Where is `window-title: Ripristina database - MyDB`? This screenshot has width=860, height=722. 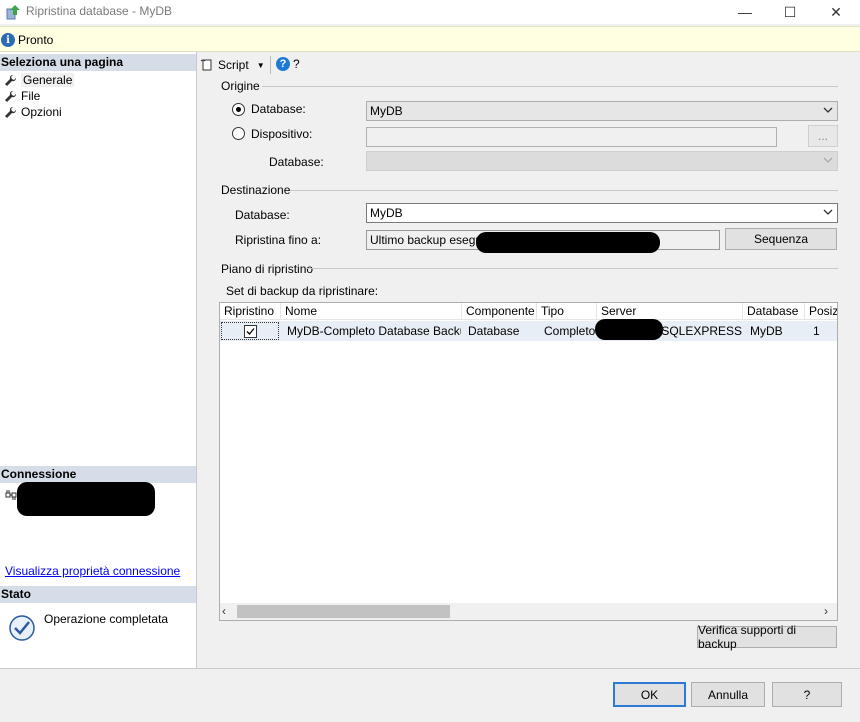 window-title: Ripristina database - MyDB is located at coordinates (99, 11).